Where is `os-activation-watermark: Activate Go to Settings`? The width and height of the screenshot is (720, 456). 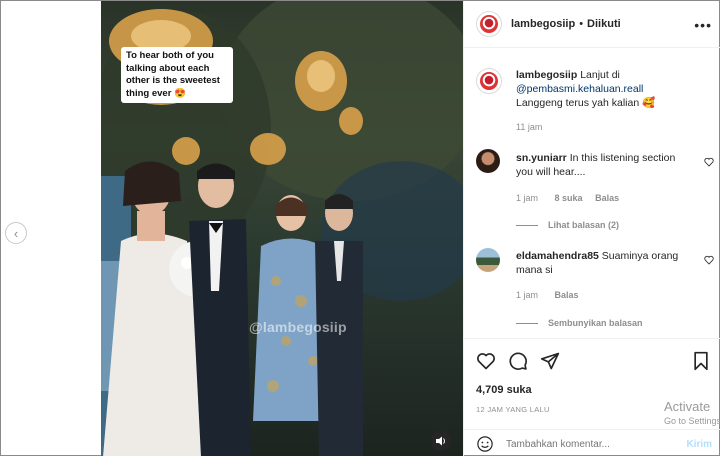 os-activation-watermark: Activate Go to Settings is located at coordinates (692, 412).